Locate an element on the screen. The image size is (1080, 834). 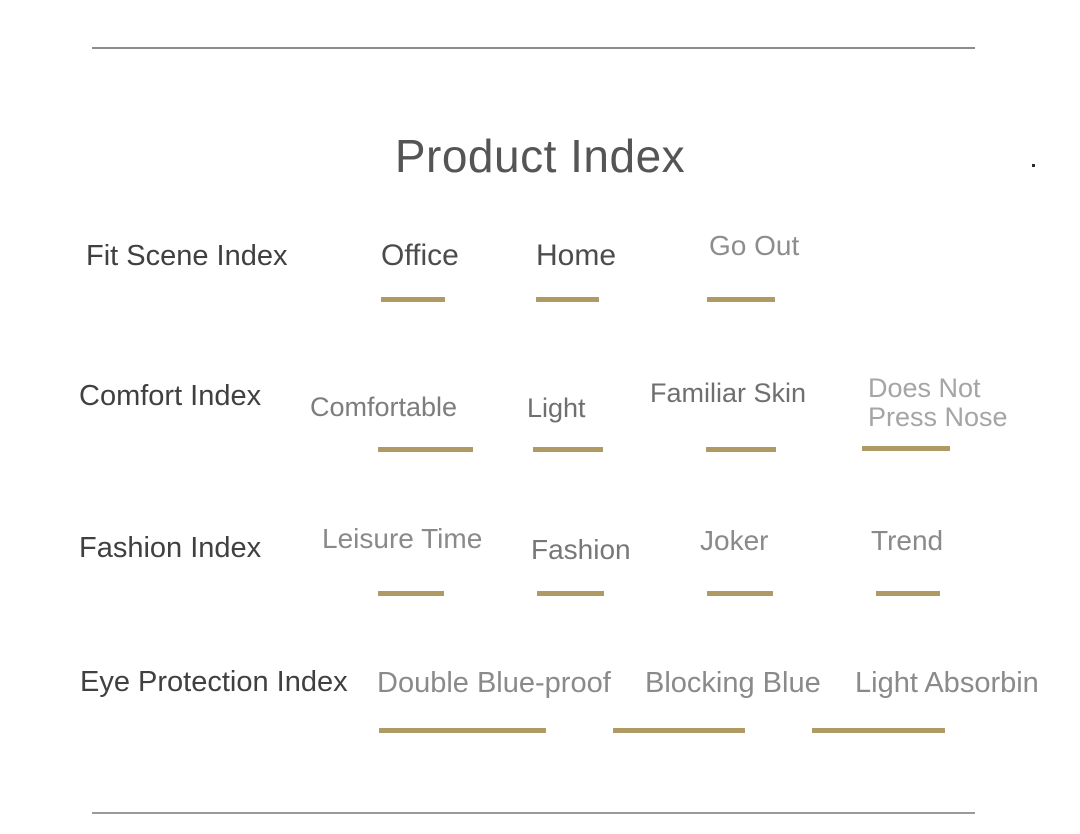
tag-blocking-blue: Blocking Blue is located at coordinates (717, 700).